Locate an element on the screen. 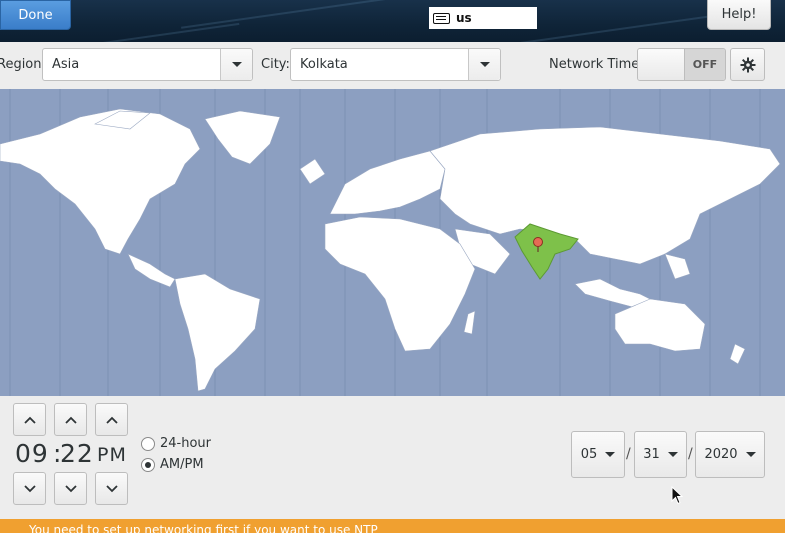 The image size is (785, 533). gear-icon is located at coordinates (747, 64).